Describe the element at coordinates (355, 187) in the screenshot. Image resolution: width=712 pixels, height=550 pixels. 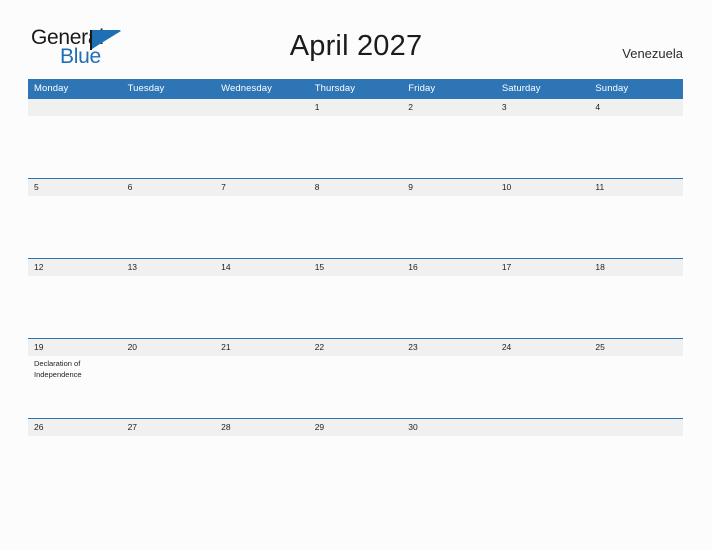
I see `day-number: 8` at that location.